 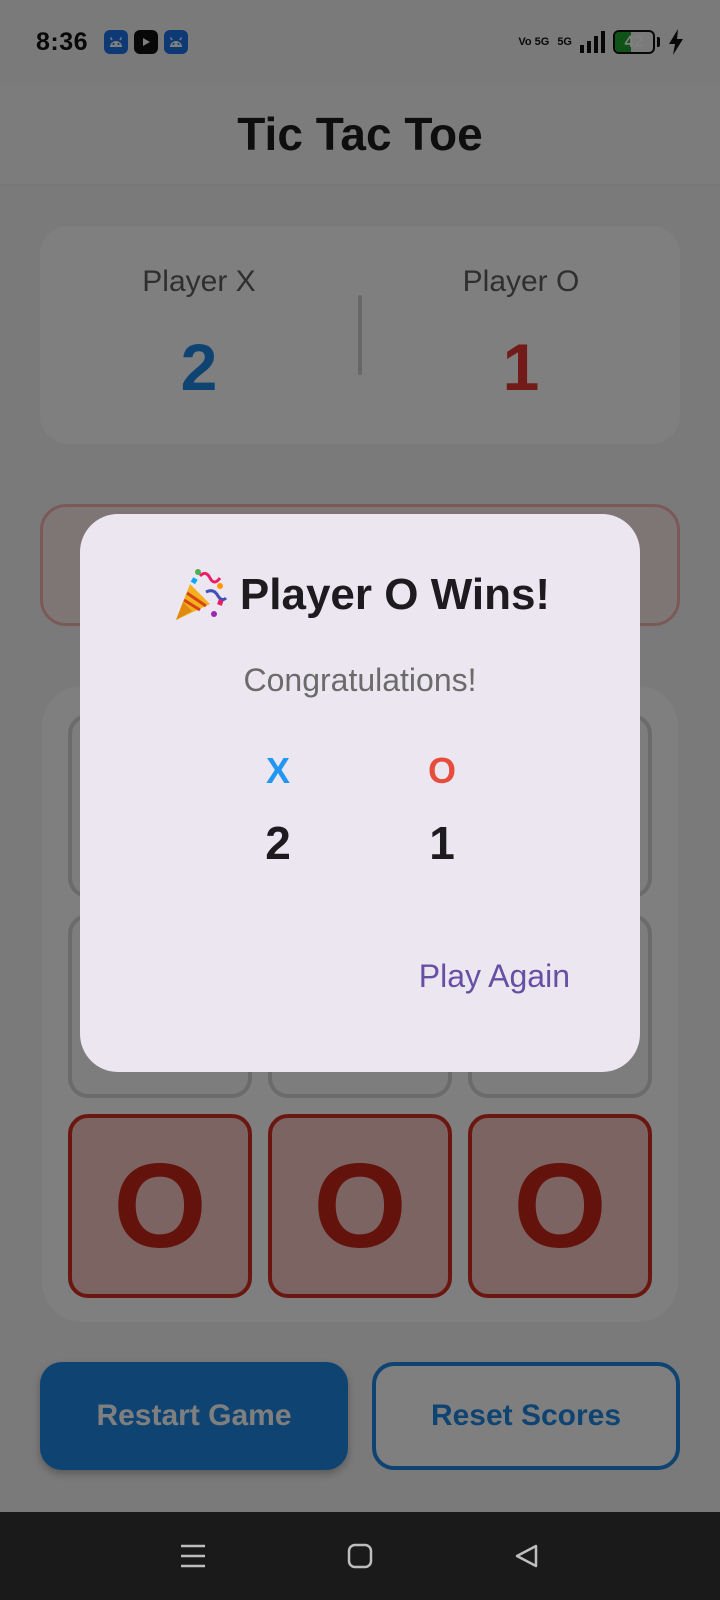 I want to click on dialog-o-score: O 1, so click(x=442, y=810).